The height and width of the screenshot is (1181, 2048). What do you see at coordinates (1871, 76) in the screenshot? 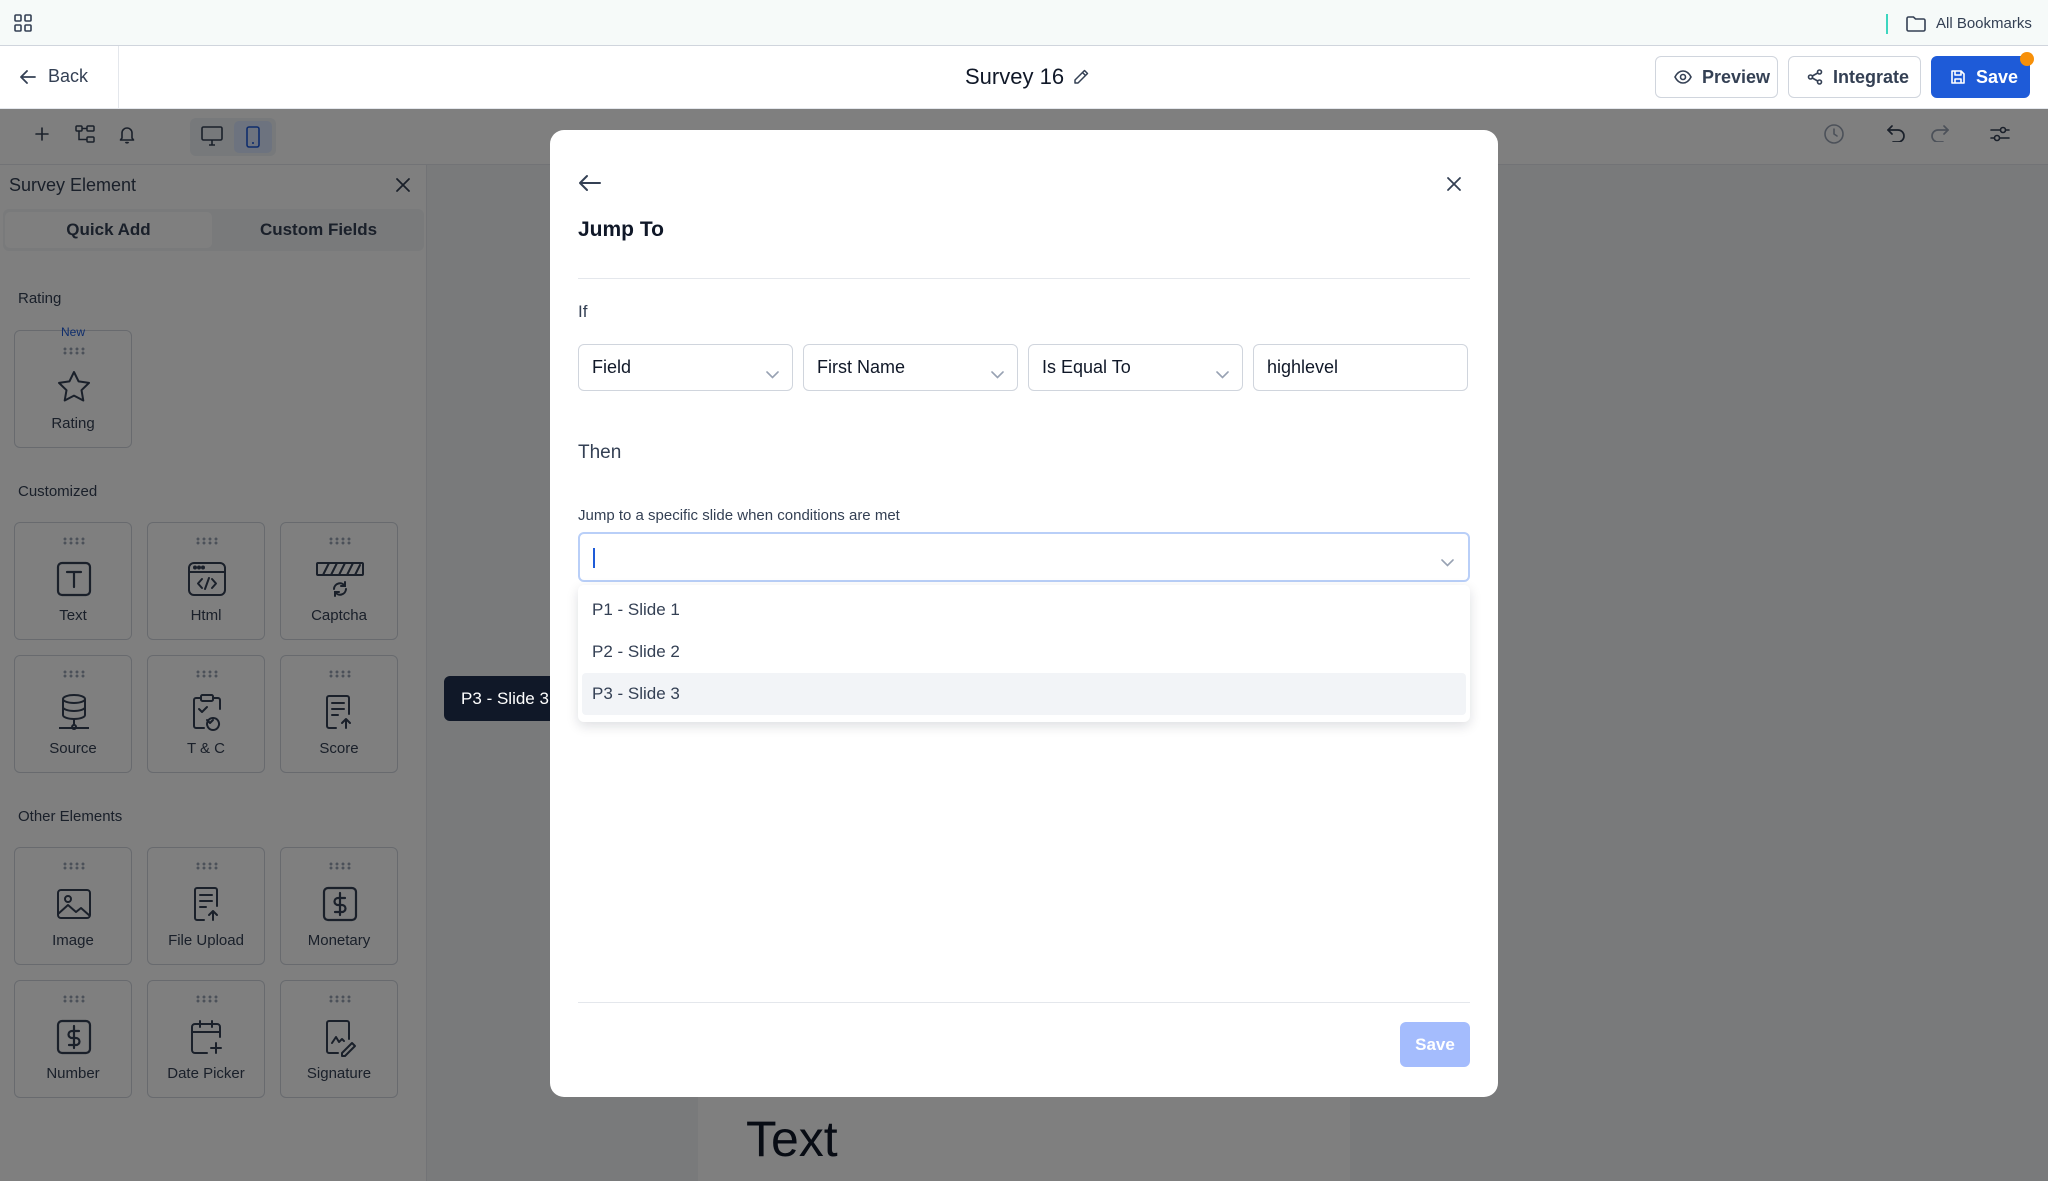
I see `integrate-label: Integrate` at bounding box center [1871, 76].